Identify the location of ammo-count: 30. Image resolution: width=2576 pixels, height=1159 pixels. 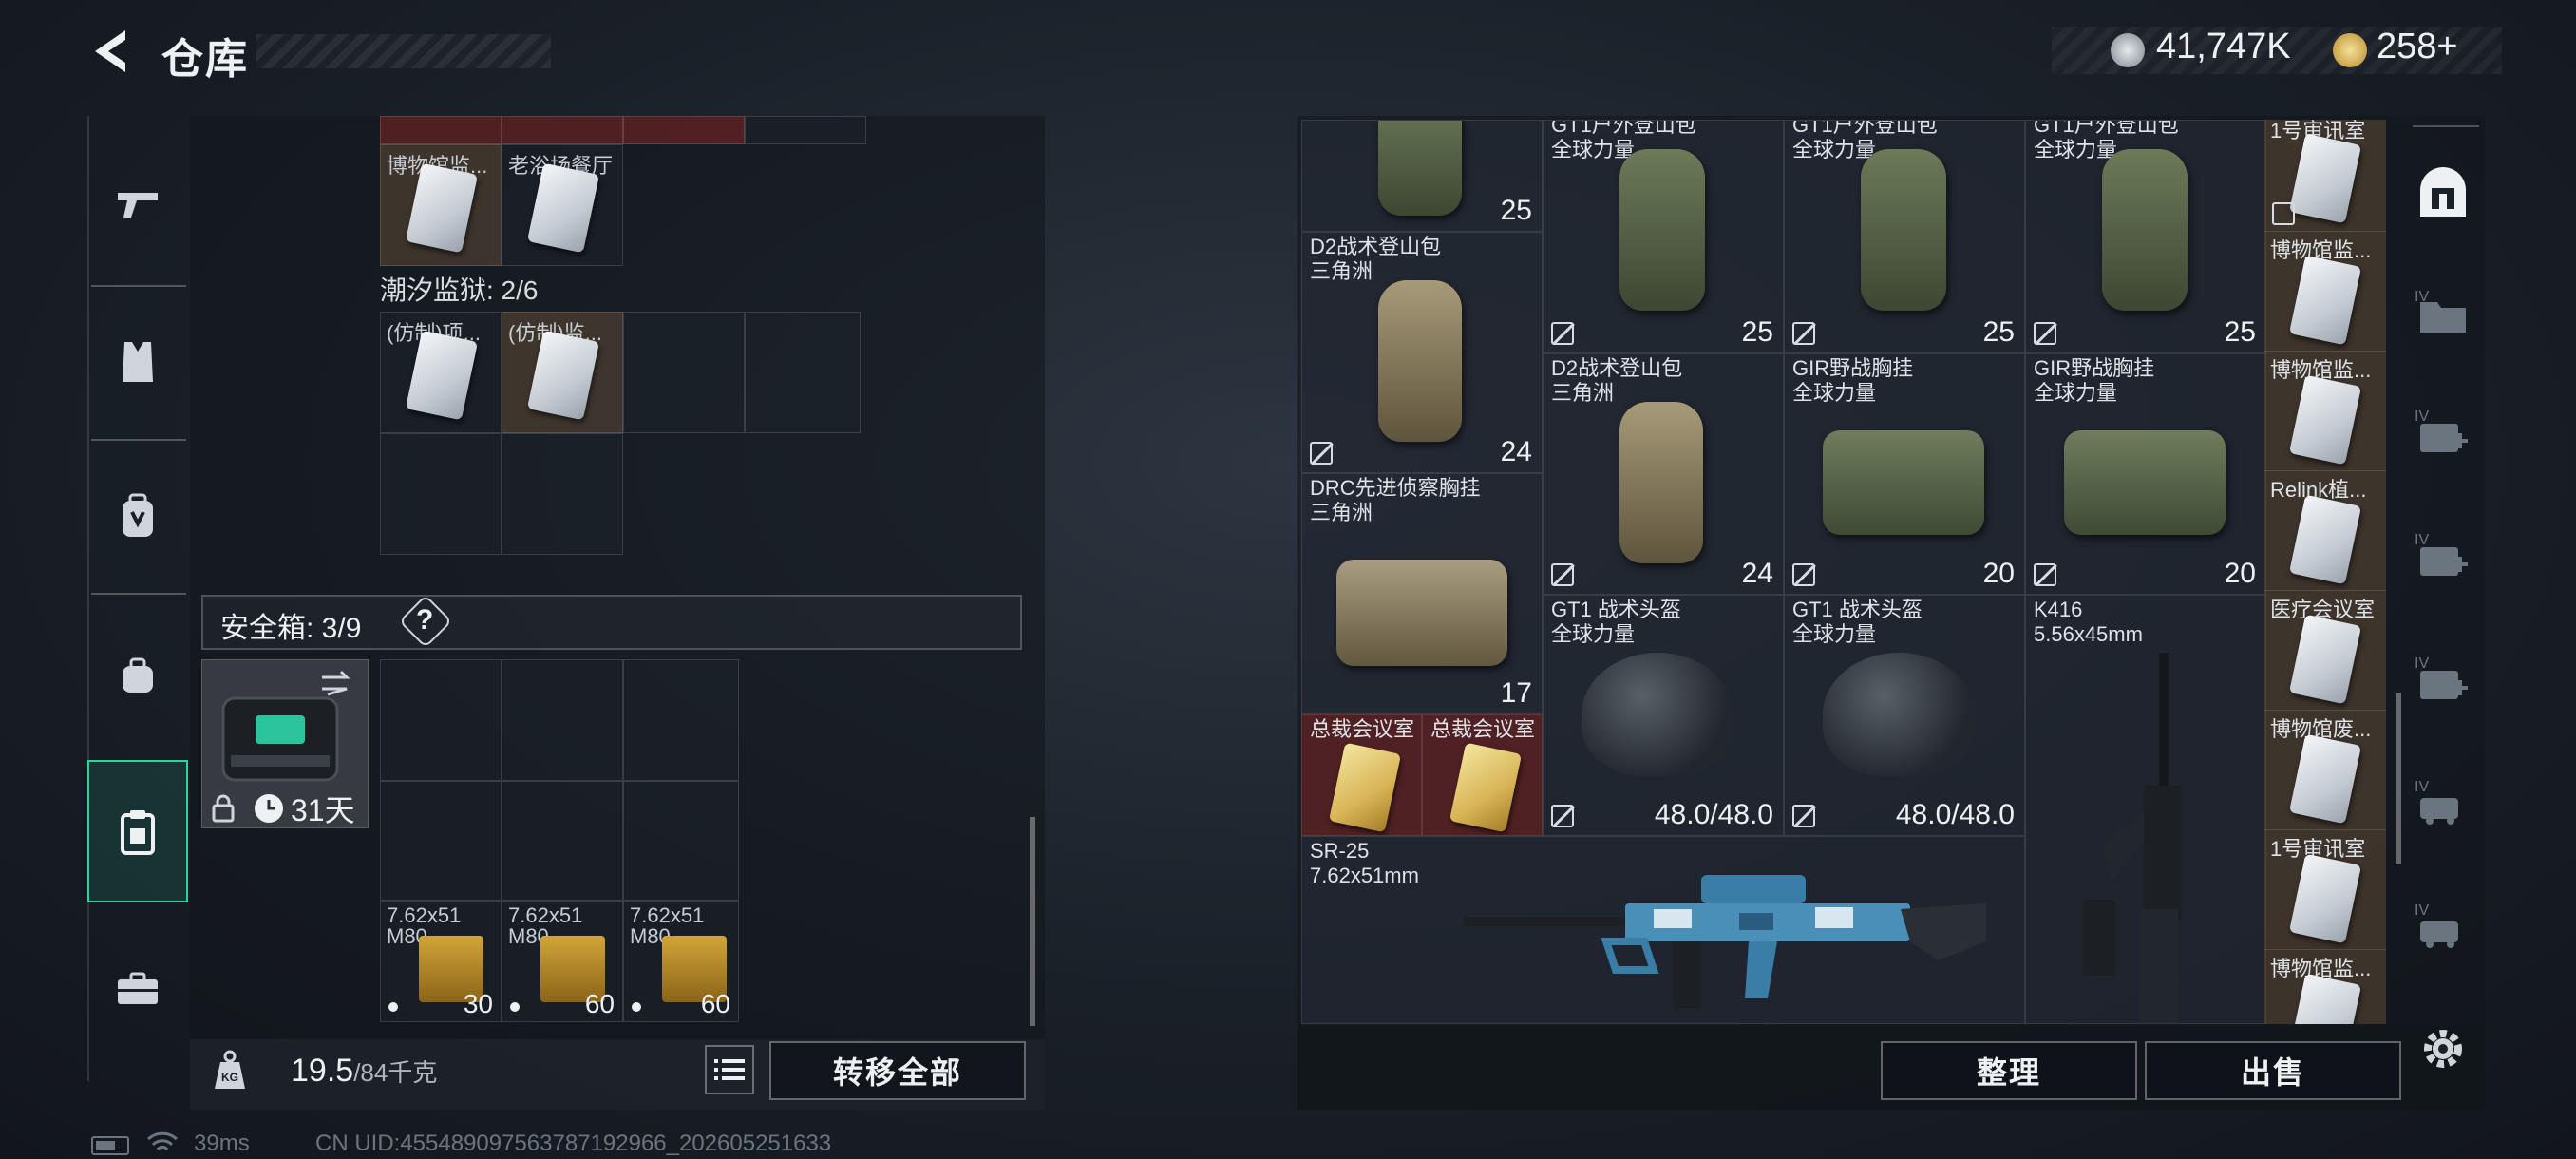
(478, 1003).